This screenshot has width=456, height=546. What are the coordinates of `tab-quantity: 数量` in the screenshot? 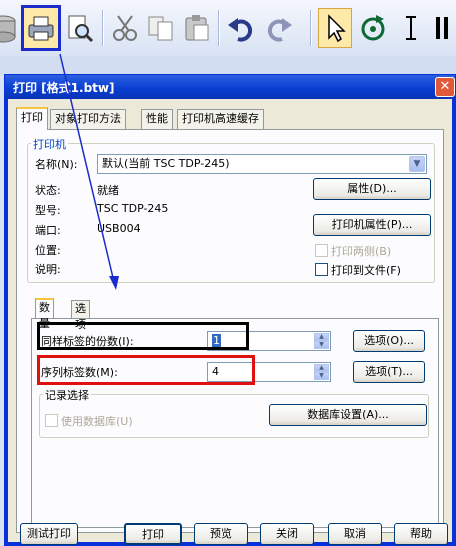 It's located at (44, 314).